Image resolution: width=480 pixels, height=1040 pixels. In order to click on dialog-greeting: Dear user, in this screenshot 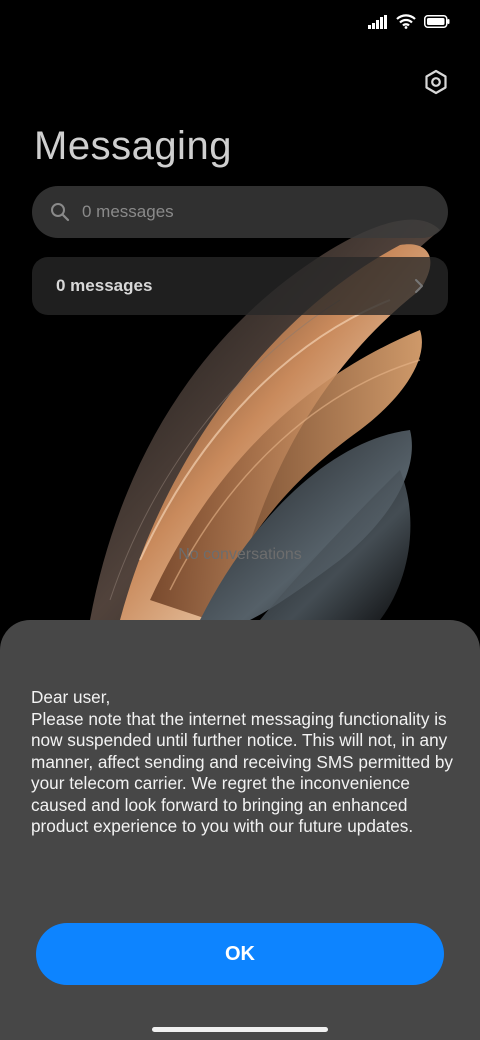, I will do `click(71, 697)`.